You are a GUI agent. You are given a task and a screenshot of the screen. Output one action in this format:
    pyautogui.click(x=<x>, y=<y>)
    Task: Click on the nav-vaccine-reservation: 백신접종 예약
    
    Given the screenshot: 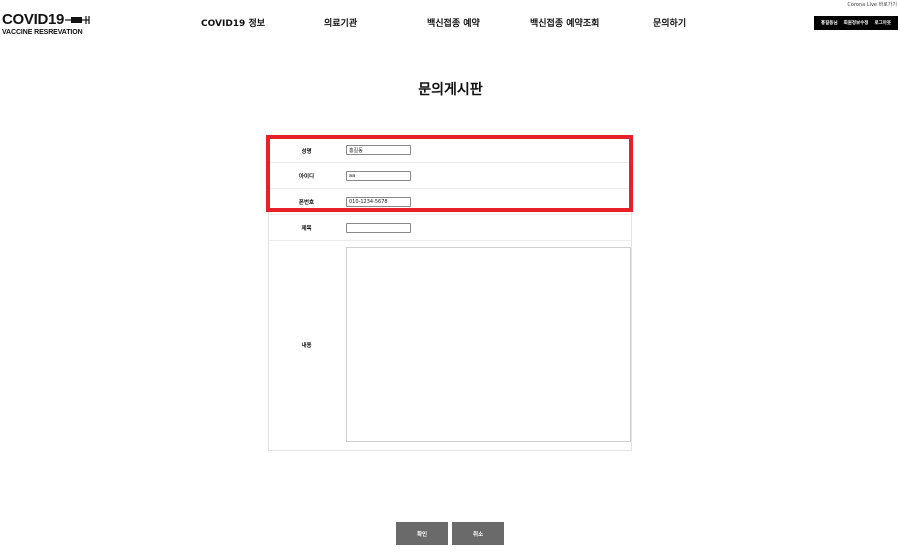 What is the action you would take?
    pyautogui.click(x=453, y=22)
    